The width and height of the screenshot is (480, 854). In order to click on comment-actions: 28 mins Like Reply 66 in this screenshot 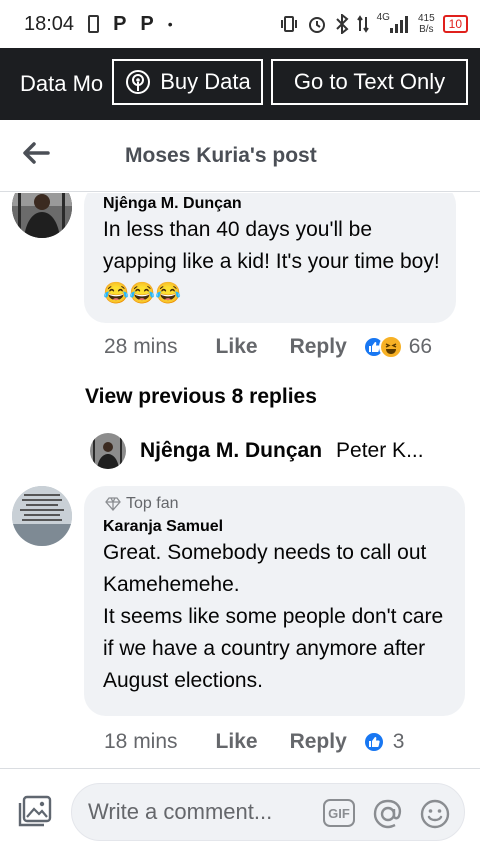, I will do `click(268, 347)`.